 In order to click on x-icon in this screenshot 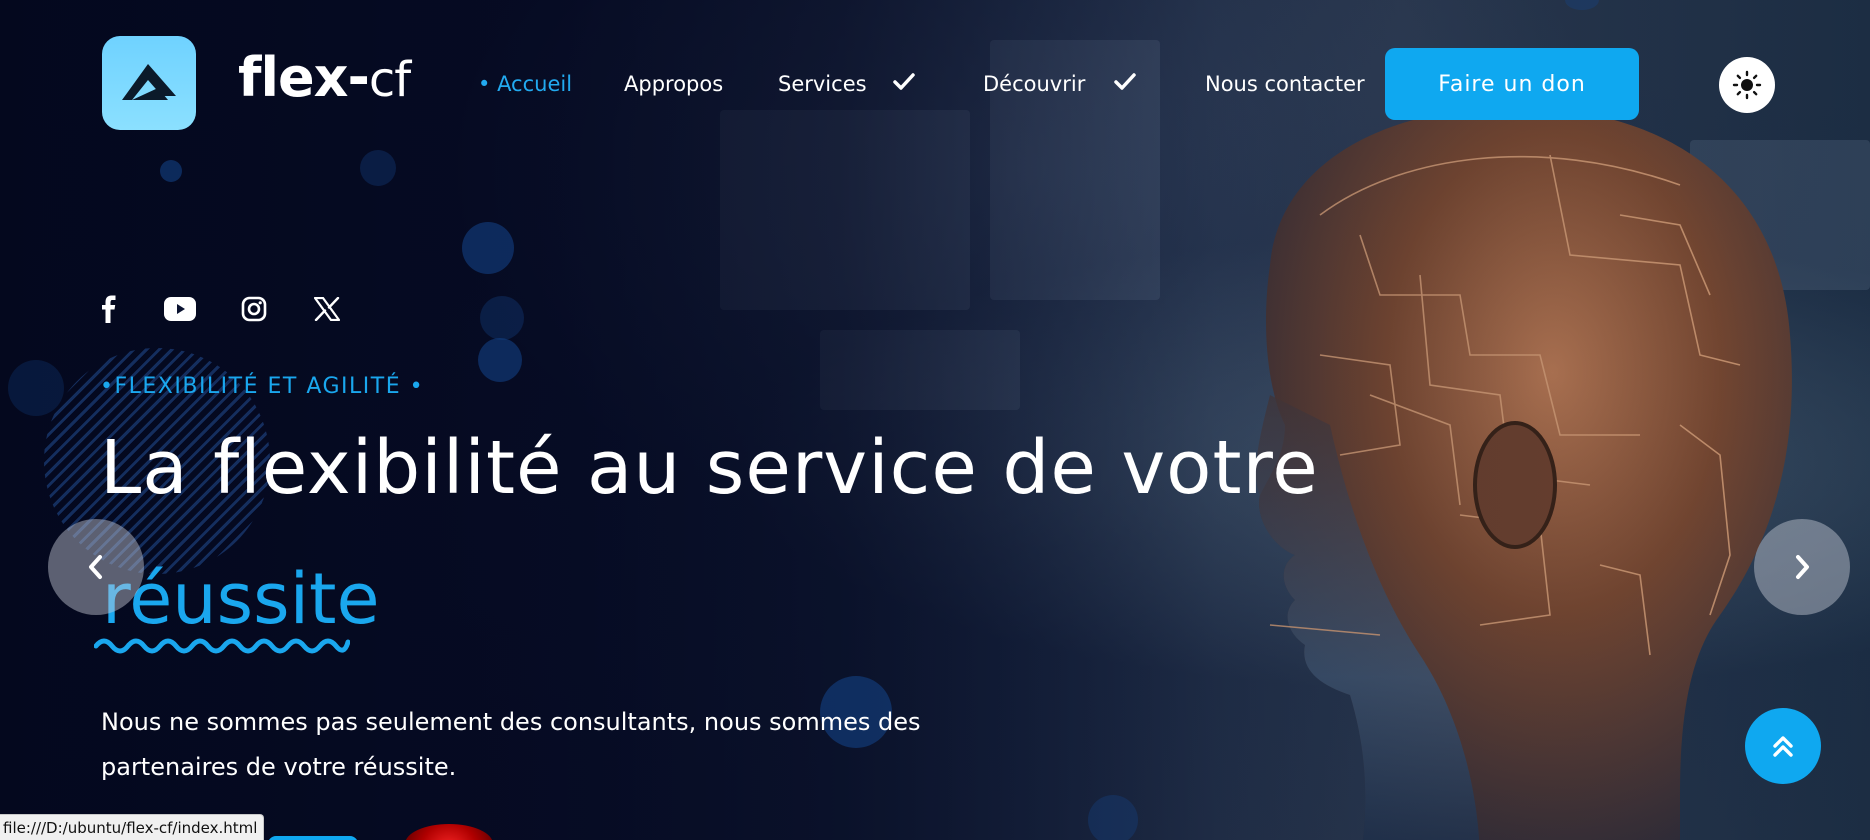, I will do `click(327, 309)`.